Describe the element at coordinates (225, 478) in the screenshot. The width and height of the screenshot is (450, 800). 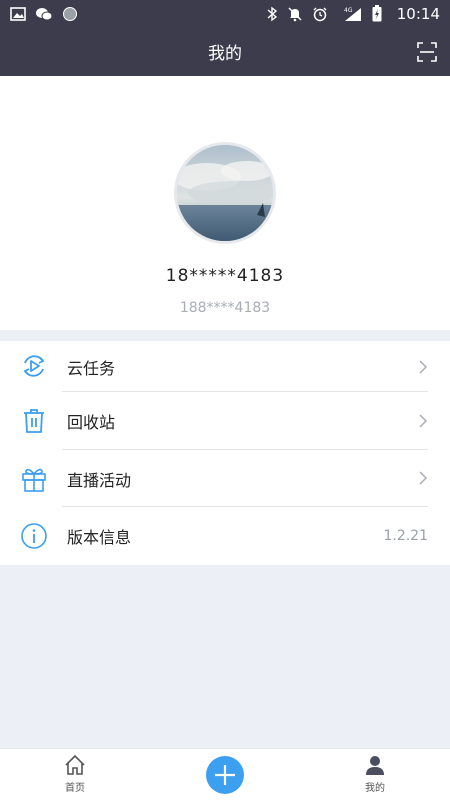
I see `menu-item-live-activity: 直播活动` at that location.